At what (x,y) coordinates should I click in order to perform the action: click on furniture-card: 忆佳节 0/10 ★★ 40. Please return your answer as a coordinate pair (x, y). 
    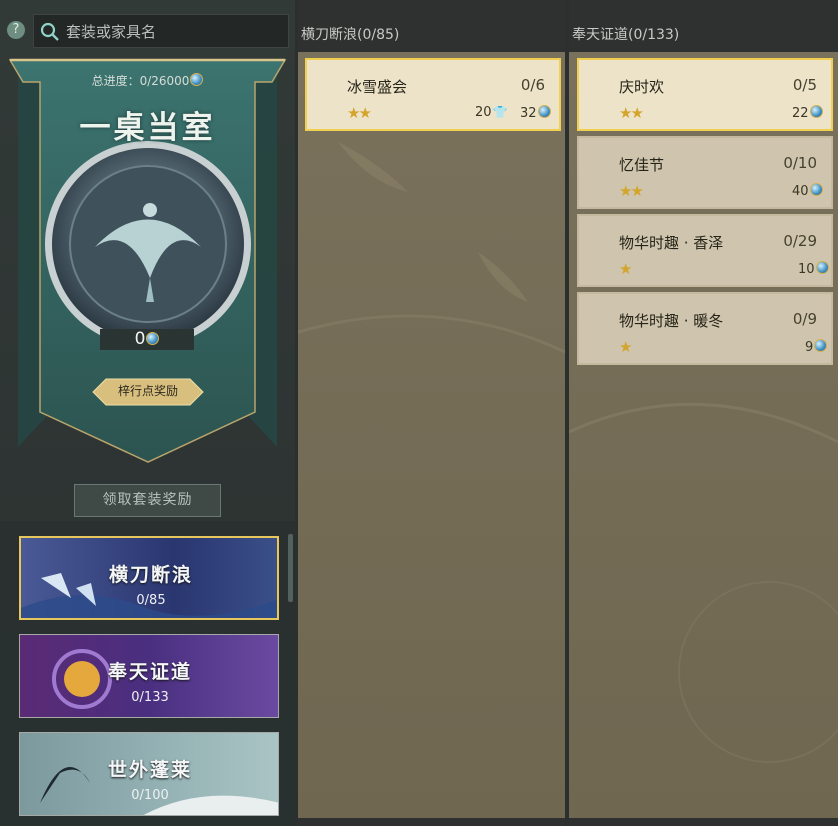
    Looking at the image, I should click on (705, 172).